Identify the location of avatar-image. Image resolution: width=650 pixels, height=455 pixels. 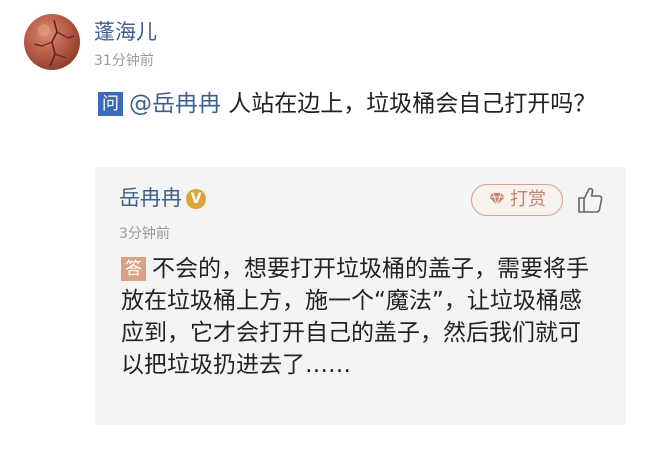
(54, 43).